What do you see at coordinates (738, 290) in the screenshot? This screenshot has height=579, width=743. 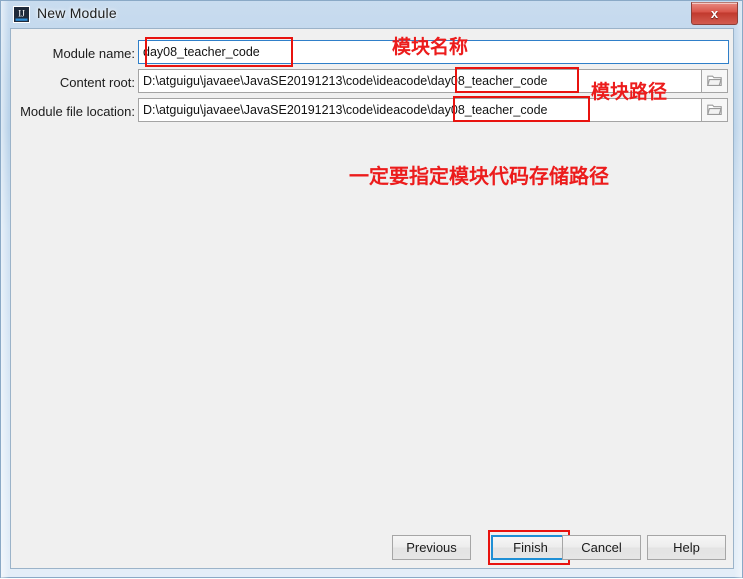 I see `window-frame-right-edge` at bounding box center [738, 290].